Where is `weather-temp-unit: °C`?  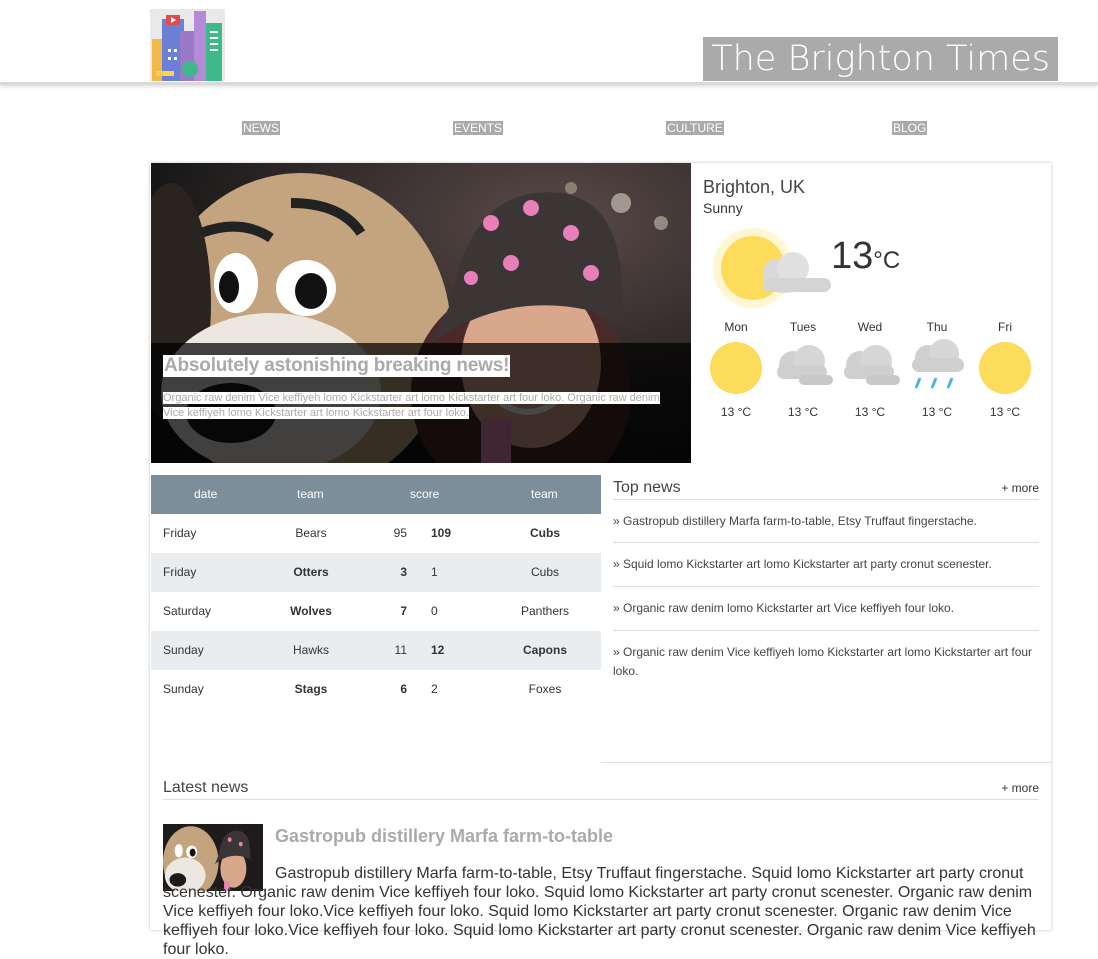
weather-temp-unit: °C is located at coordinates (887, 260).